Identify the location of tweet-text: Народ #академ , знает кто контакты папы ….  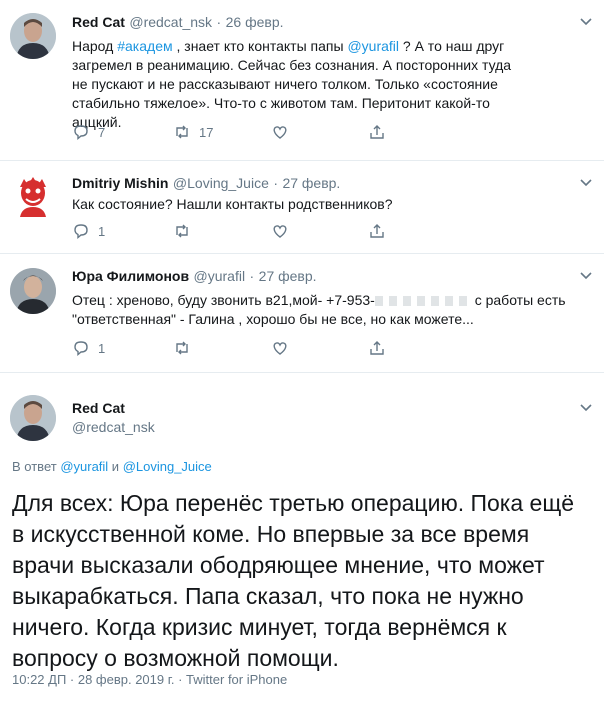
(292, 84).